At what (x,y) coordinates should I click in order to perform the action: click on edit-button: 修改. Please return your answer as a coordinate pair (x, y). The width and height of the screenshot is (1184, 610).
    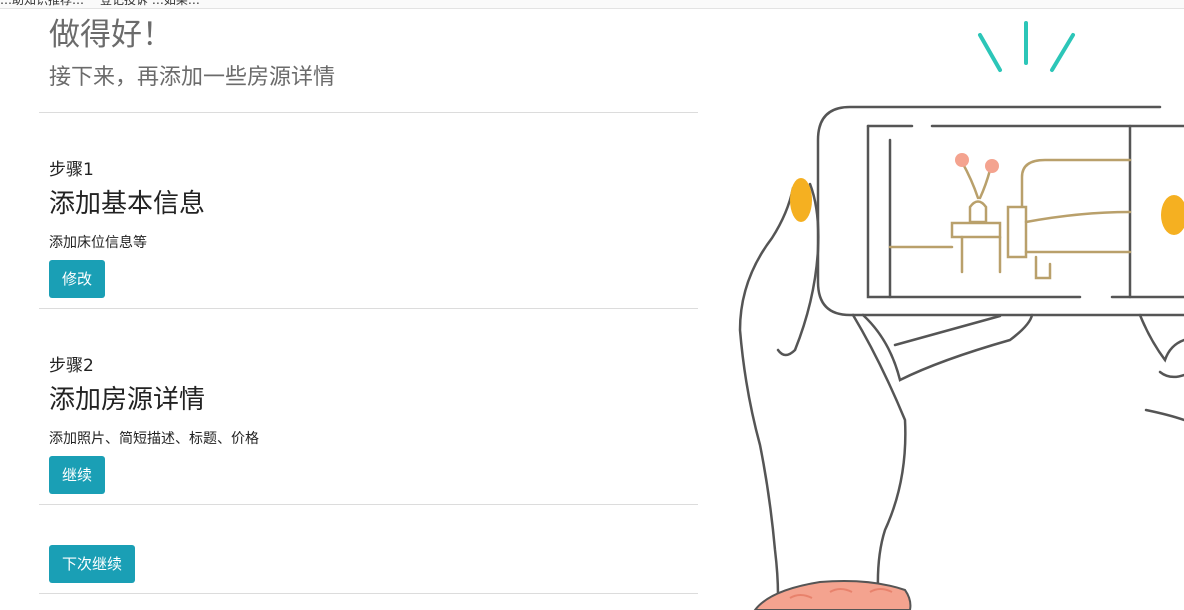
    Looking at the image, I should click on (77, 279).